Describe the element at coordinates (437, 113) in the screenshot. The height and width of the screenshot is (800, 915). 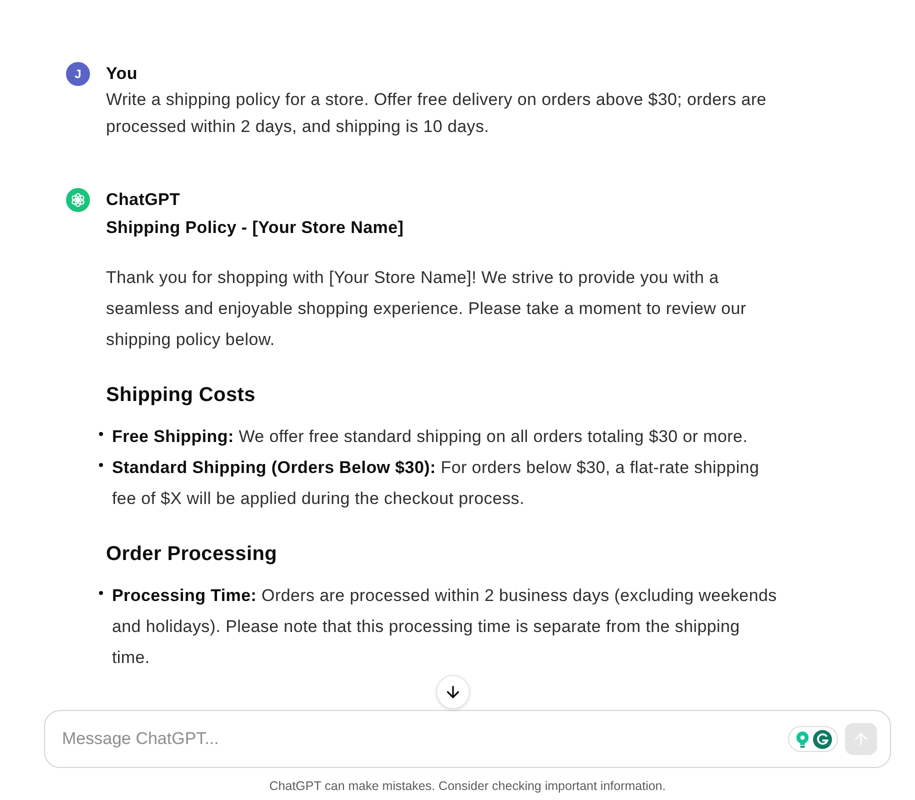
I see `user-message: Write a shipping policy for a store. Offer free delivery on orders above $30; orders are processed within 2 days, and shipping is 10 days.` at that location.